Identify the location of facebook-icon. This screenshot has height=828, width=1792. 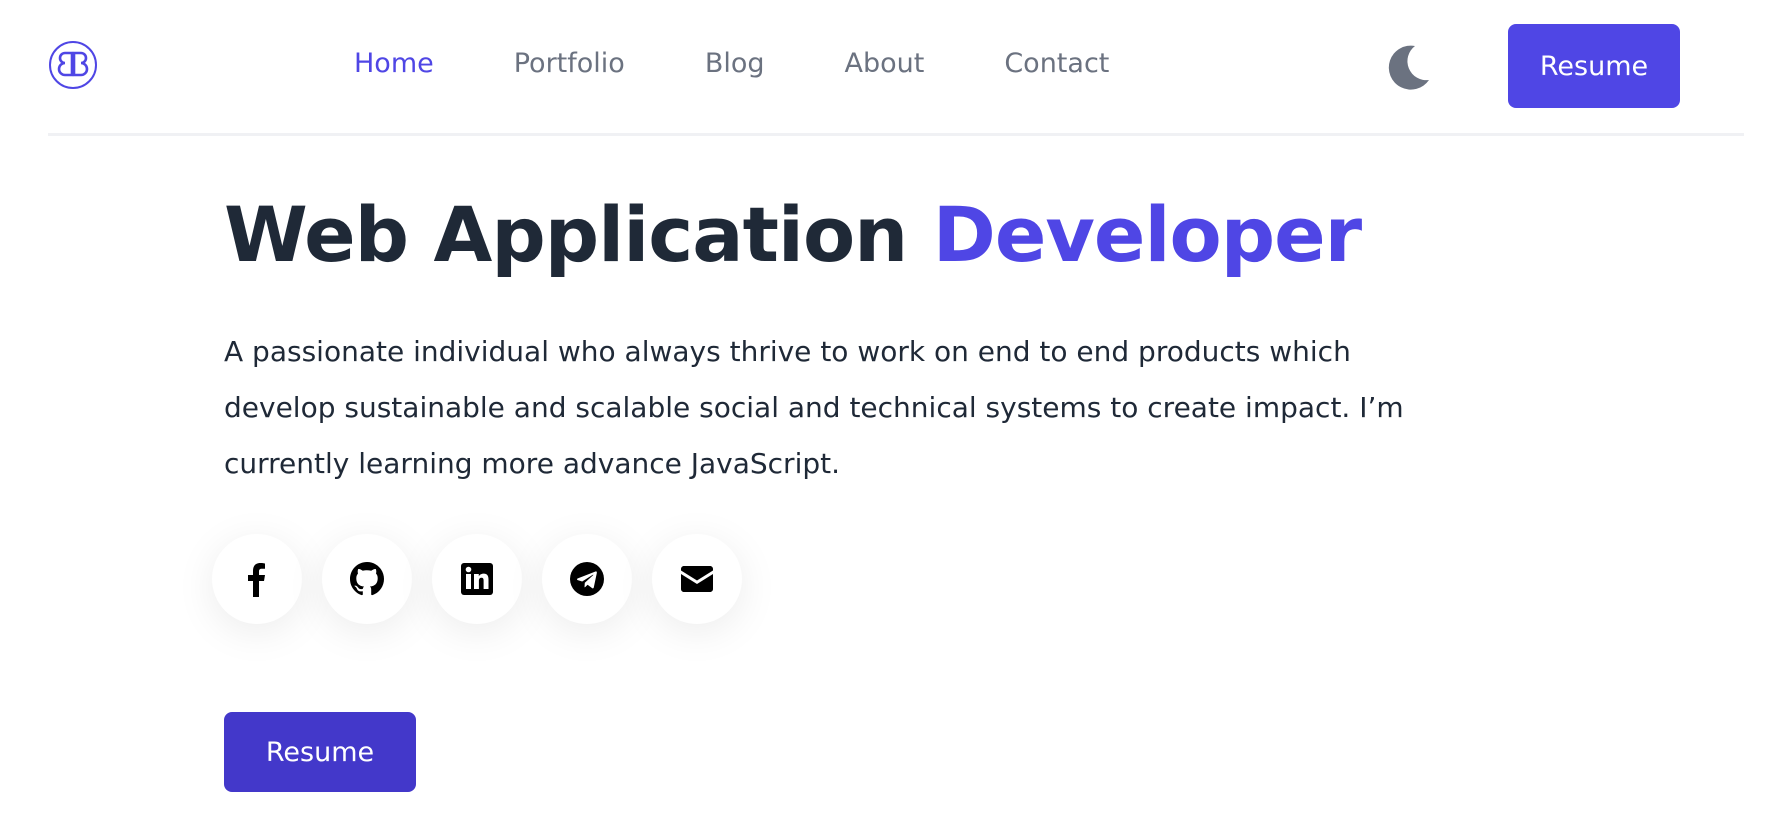
(256, 580).